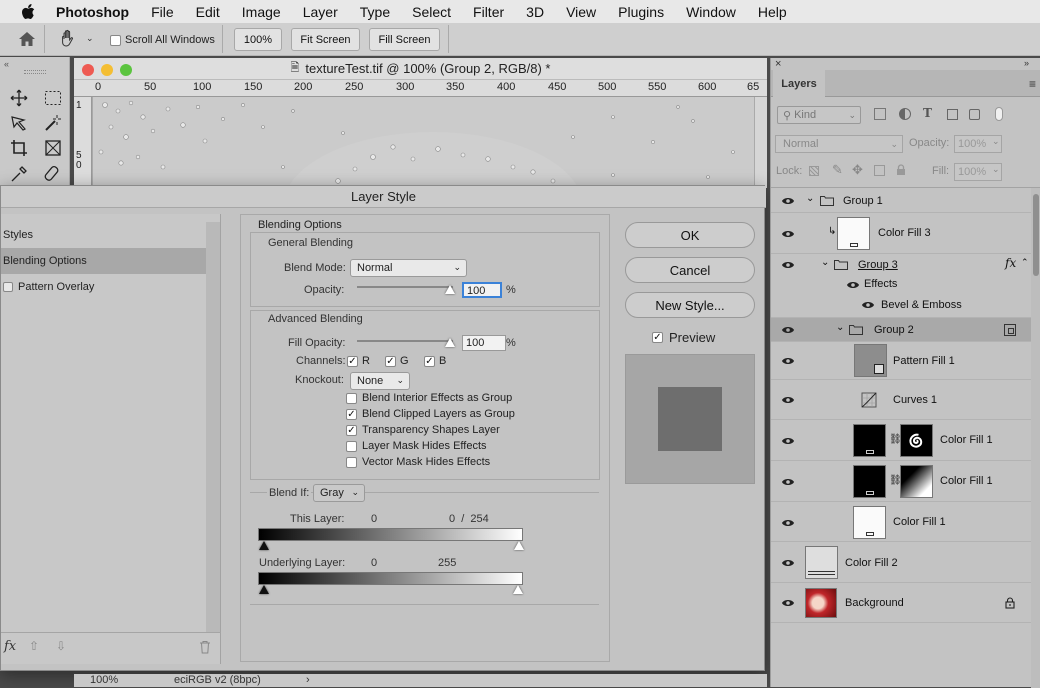  I want to click on crop-tool-icon, so click(19, 148).